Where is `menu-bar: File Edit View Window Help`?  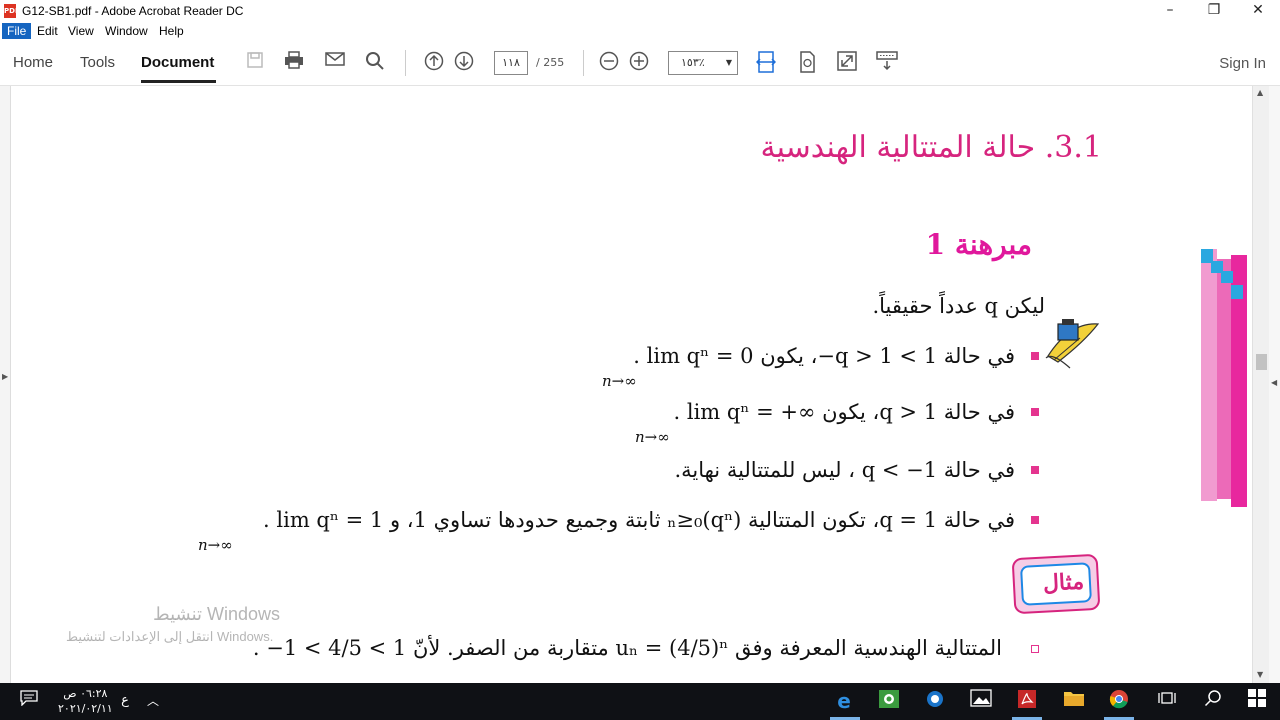
menu-bar: File Edit View Window Help is located at coordinates (640, 31).